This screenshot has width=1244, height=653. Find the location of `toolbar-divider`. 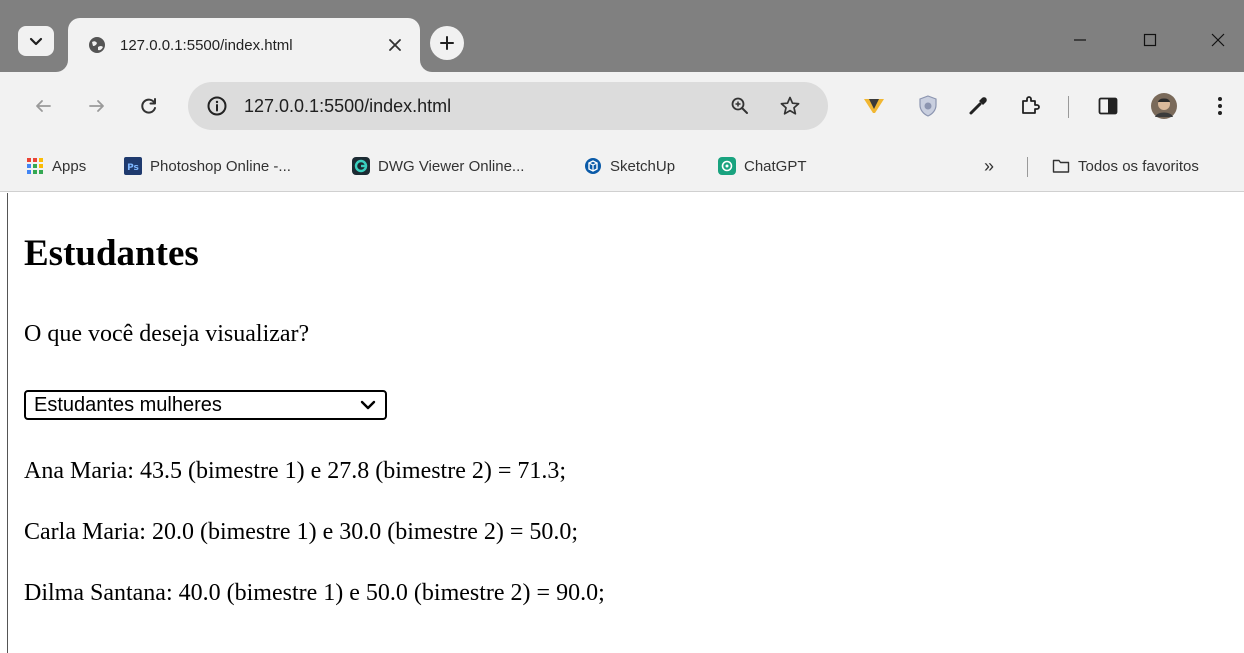

toolbar-divider is located at coordinates (1068, 107).